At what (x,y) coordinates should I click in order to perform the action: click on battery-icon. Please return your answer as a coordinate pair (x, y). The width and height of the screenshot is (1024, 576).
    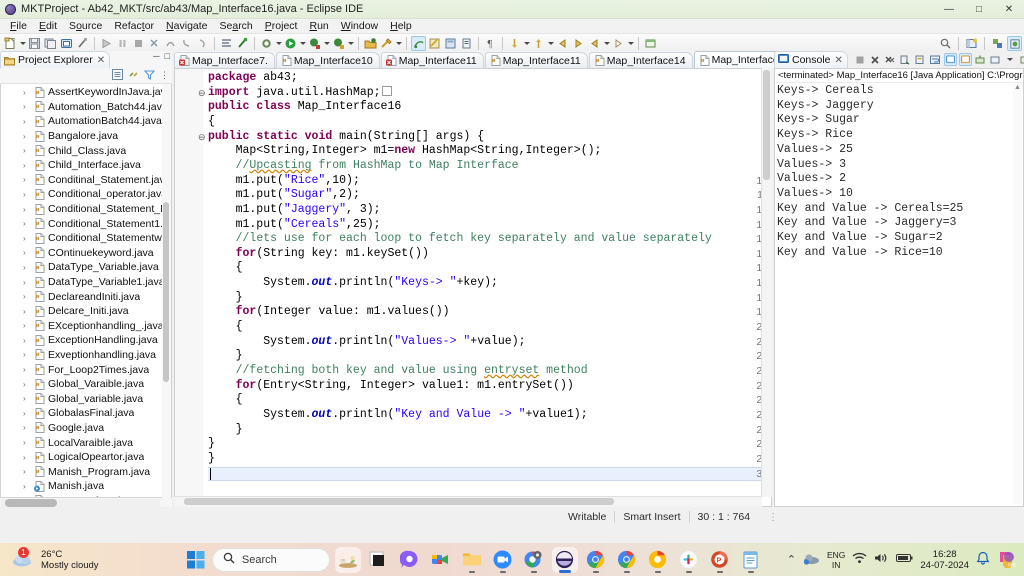
    Looking at the image, I should click on (904, 559).